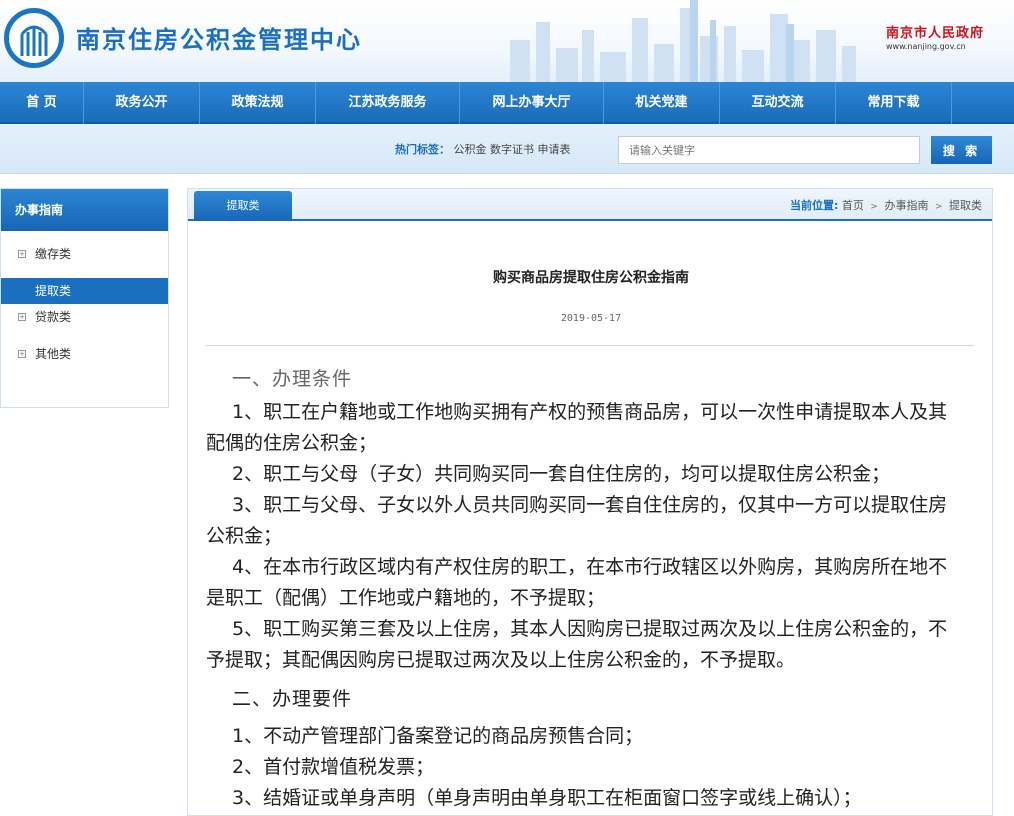  I want to click on nanjing-gov-logo: 南京市人民政府 www.nanjing.gov.cn, so click(935, 36).